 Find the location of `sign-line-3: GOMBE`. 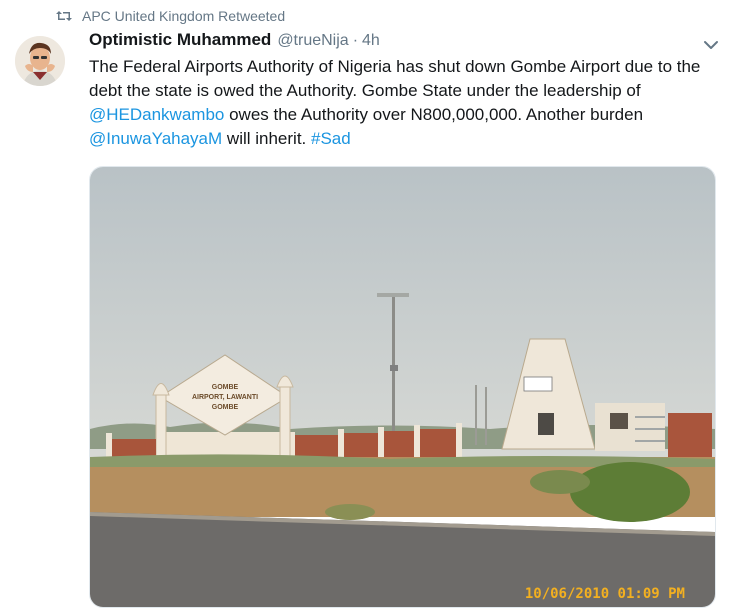

sign-line-3: GOMBE is located at coordinates (225, 407).